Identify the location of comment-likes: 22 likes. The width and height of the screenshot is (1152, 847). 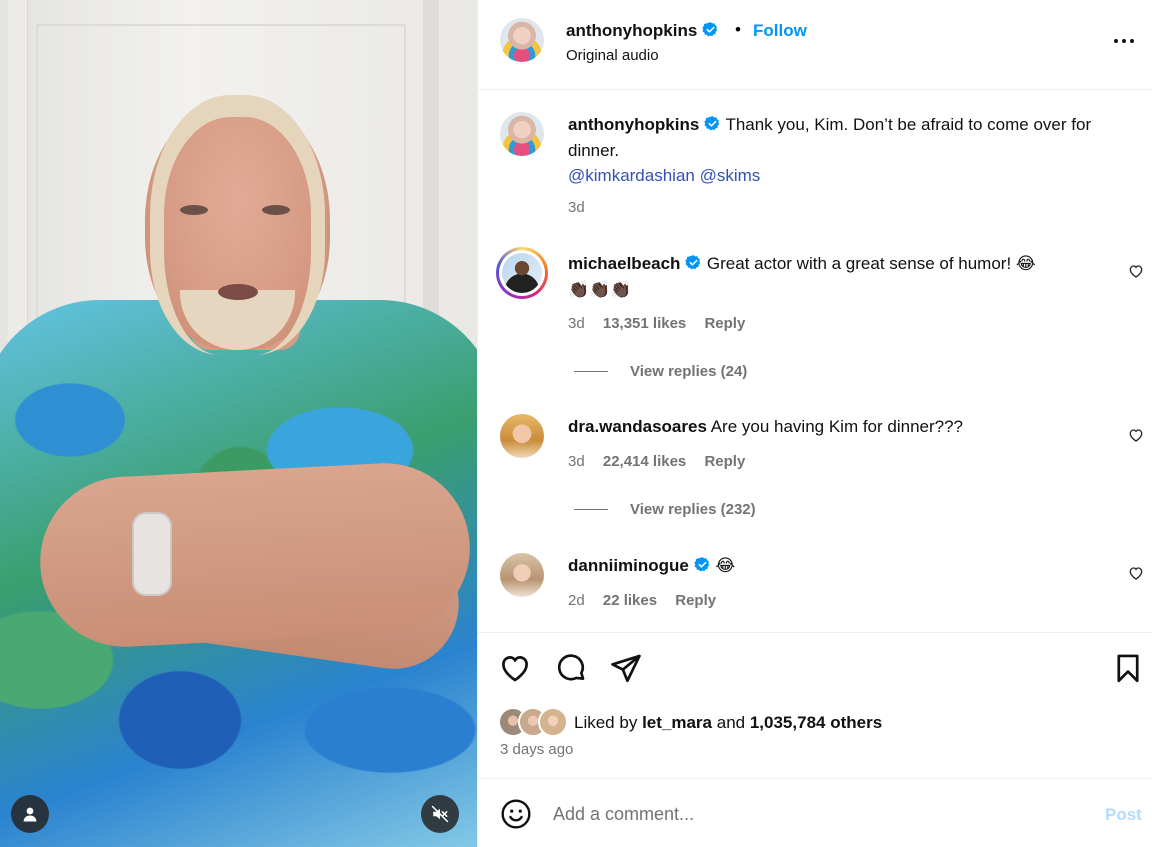
(630, 600).